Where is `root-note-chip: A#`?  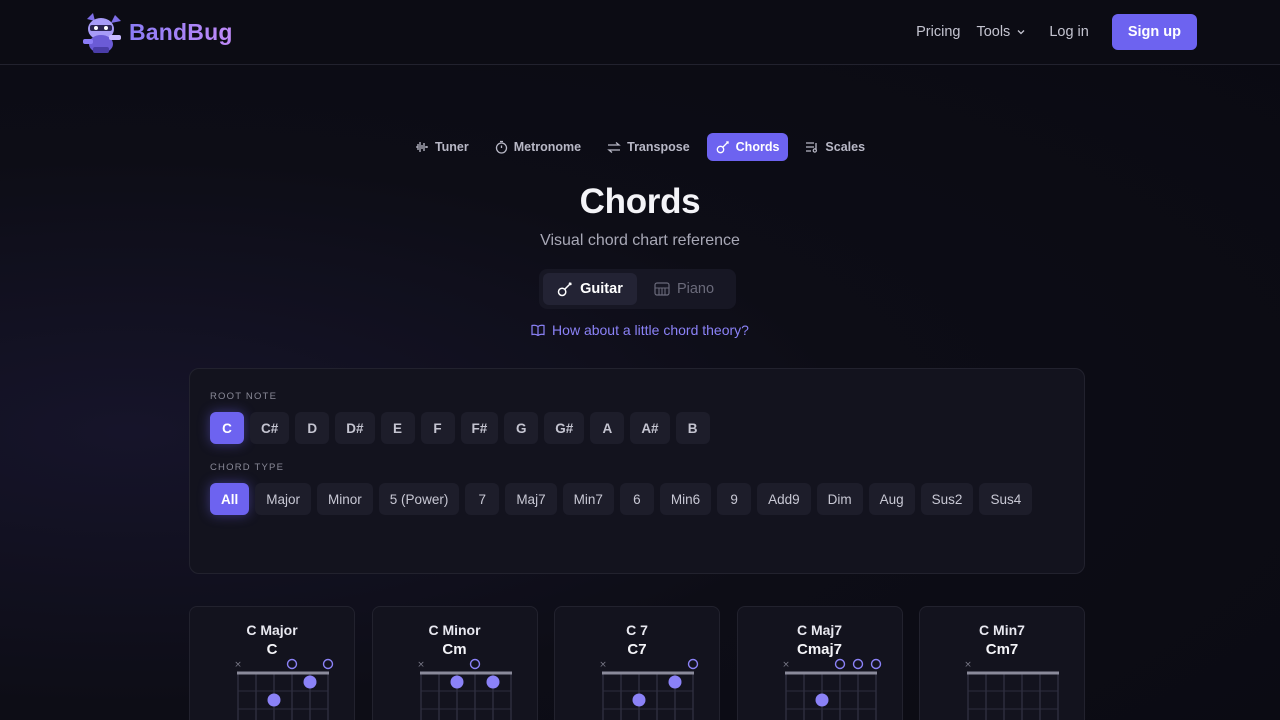
root-note-chip: A# is located at coordinates (650, 428).